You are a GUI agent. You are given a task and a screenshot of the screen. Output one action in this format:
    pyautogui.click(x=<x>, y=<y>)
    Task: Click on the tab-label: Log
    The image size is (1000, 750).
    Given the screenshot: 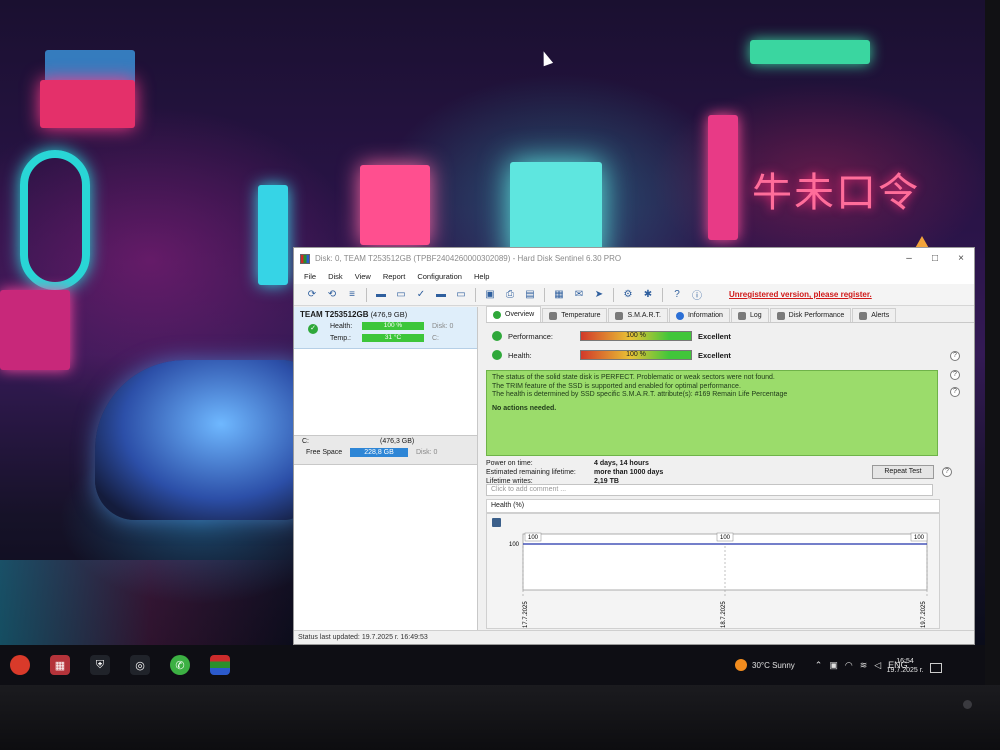 What is the action you would take?
    pyautogui.click(x=755, y=315)
    